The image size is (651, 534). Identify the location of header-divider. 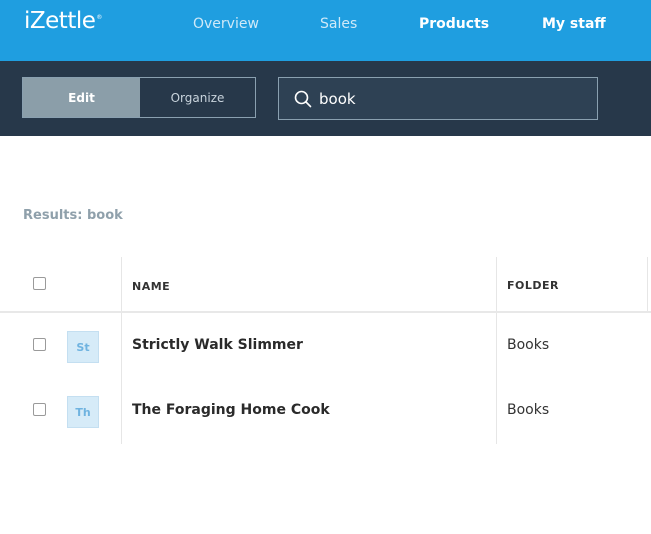
(325, 312).